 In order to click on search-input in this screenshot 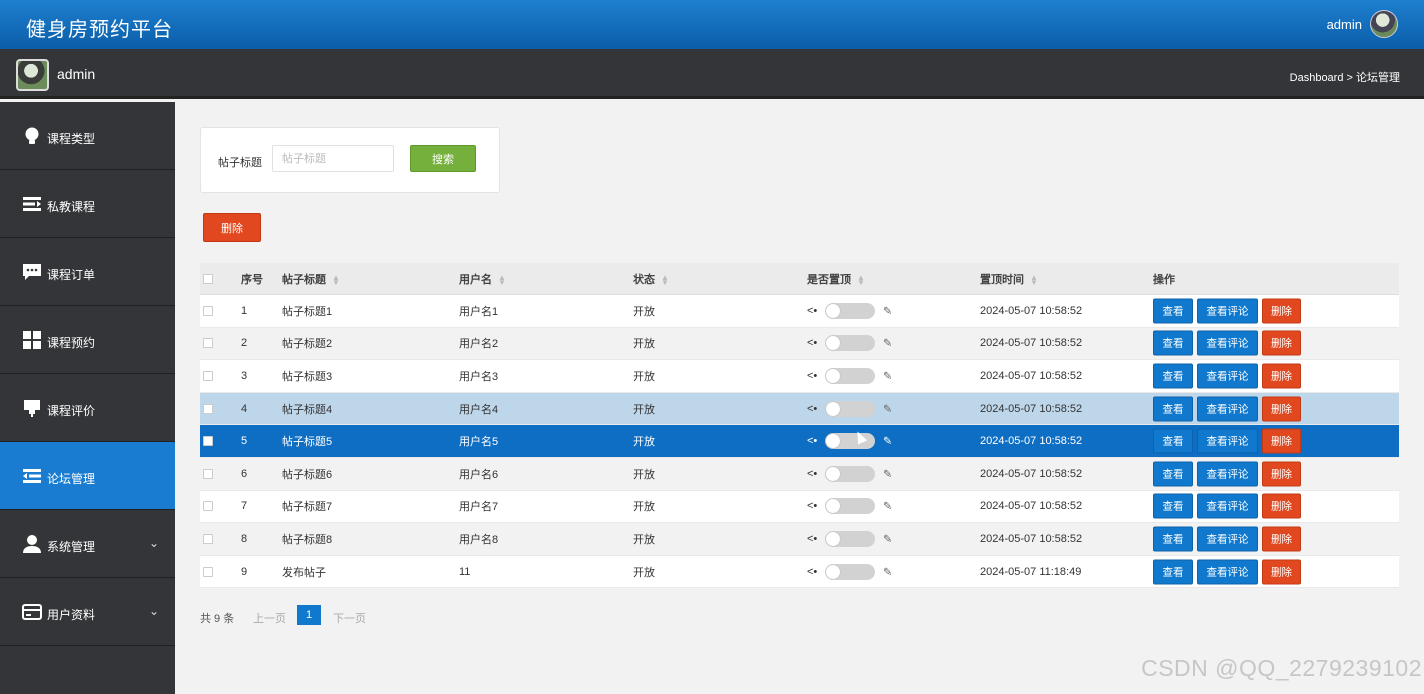, I will do `click(333, 158)`.